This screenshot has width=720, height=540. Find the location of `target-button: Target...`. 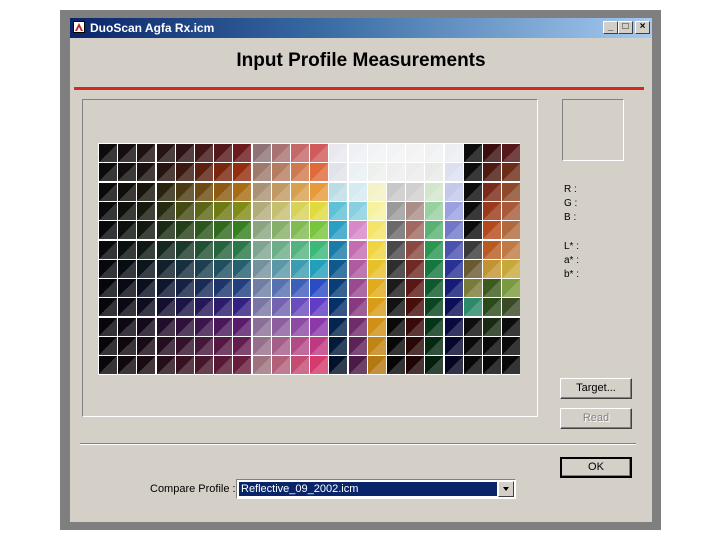

target-button: Target... is located at coordinates (596, 388).